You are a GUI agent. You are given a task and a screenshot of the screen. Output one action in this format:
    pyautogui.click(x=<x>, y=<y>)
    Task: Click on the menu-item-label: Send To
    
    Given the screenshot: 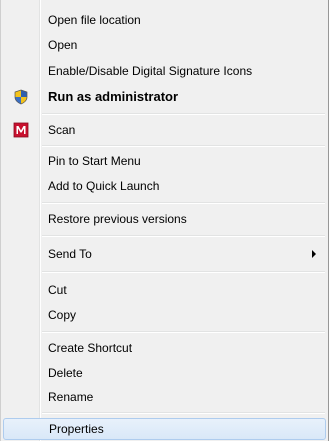 What is the action you would take?
    pyautogui.click(x=70, y=254)
    